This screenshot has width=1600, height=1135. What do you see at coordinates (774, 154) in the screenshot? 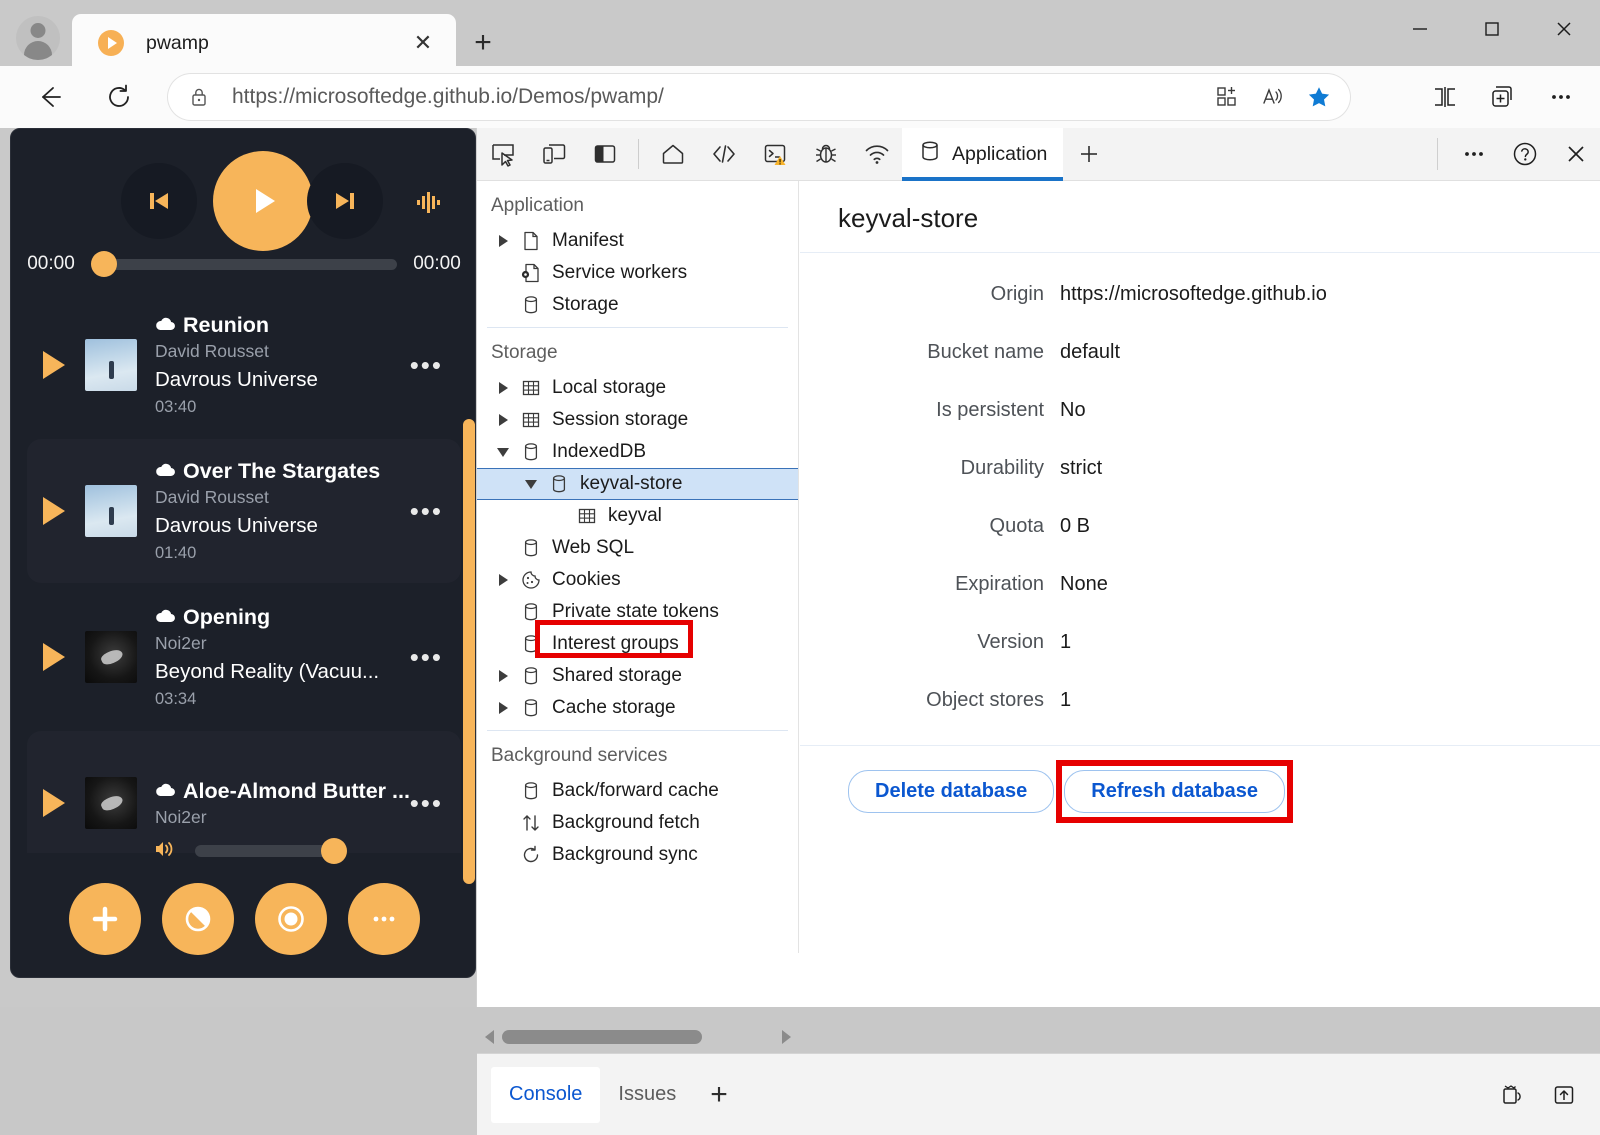
I see `console-warning-icon` at bounding box center [774, 154].